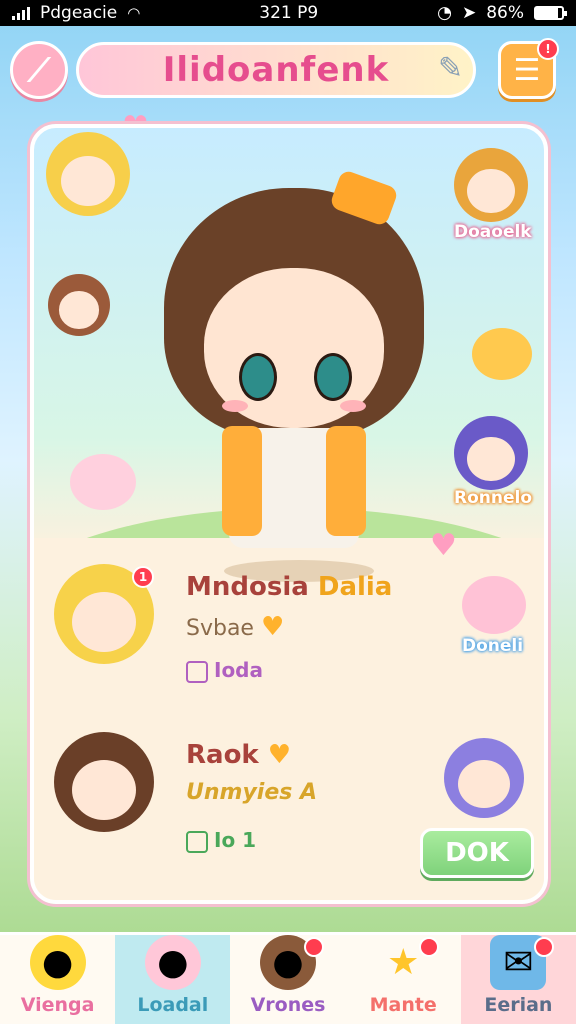 The height and width of the screenshot is (1024, 576). Describe the element at coordinates (493, 646) in the screenshot. I see `character-label-low: Doneli` at that location.